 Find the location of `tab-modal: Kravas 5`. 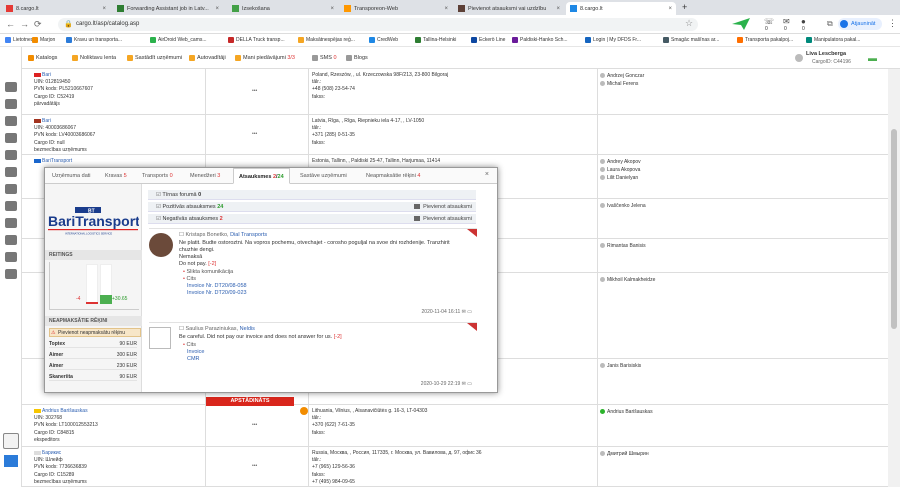

tab-modal: Kravas 5 is located at coordinates (116, 176).